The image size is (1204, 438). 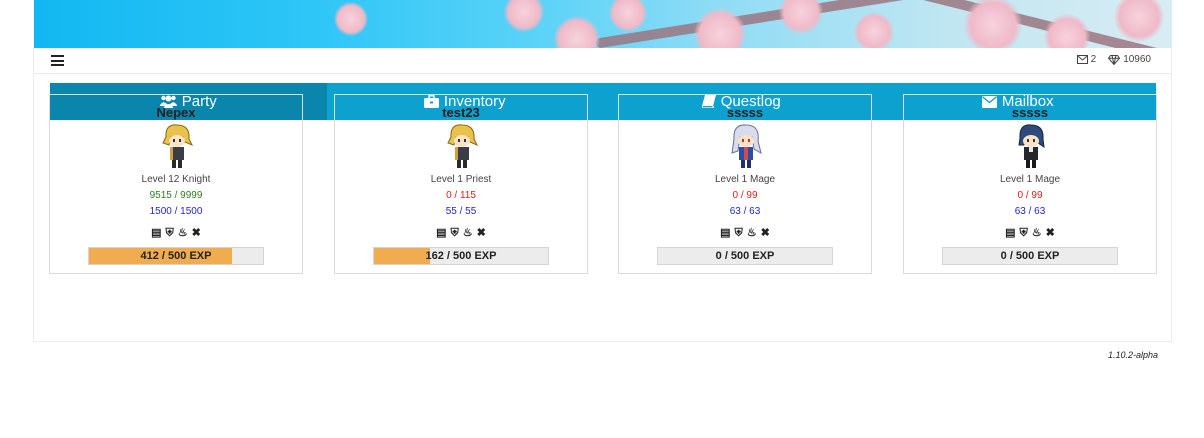 What do you see at coordinates (1137, 59) in the screenshot?
I see `gem-count: 10960` at bounding box center [1137, 59].